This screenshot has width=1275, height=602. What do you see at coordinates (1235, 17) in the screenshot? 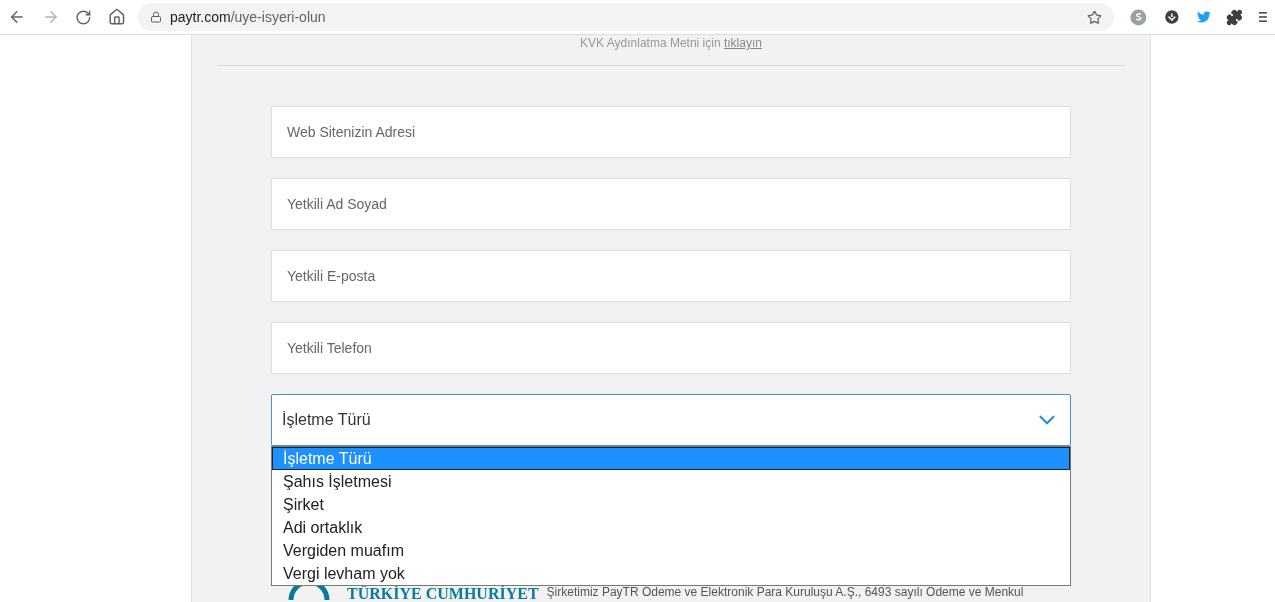
I see `extensions-icon` at bounding box center [1235, 17].